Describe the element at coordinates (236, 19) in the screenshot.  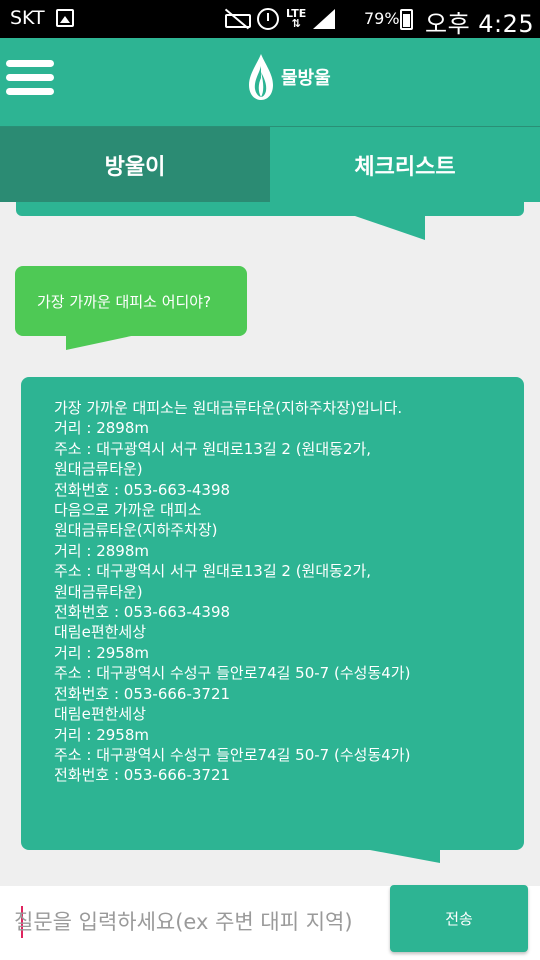
I see `mute-icon` at that location.